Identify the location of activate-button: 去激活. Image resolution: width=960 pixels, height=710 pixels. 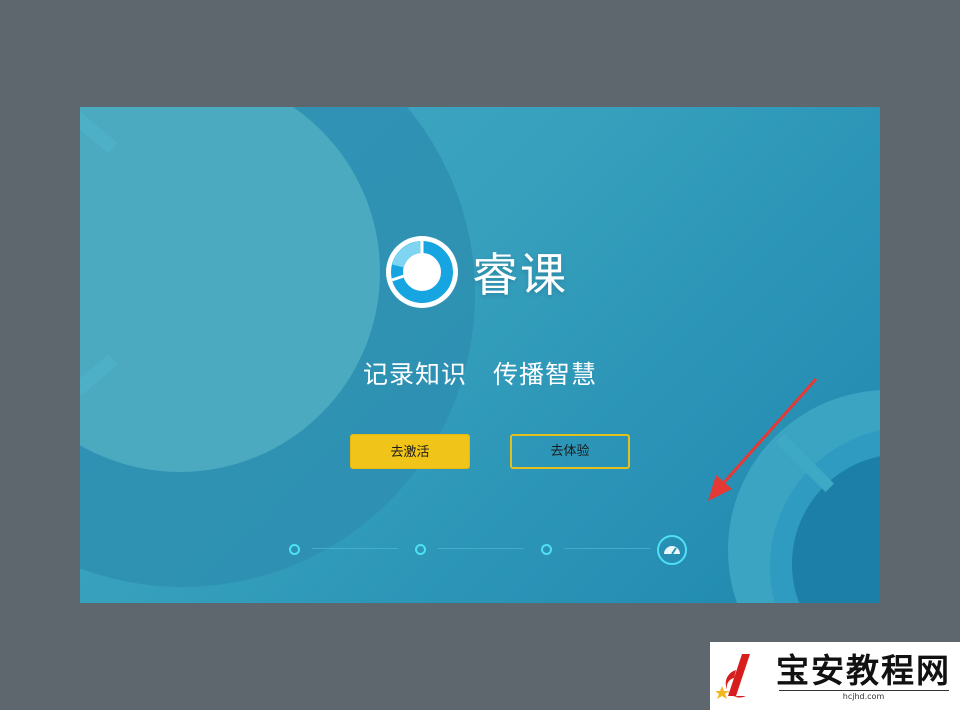
(410, 451).